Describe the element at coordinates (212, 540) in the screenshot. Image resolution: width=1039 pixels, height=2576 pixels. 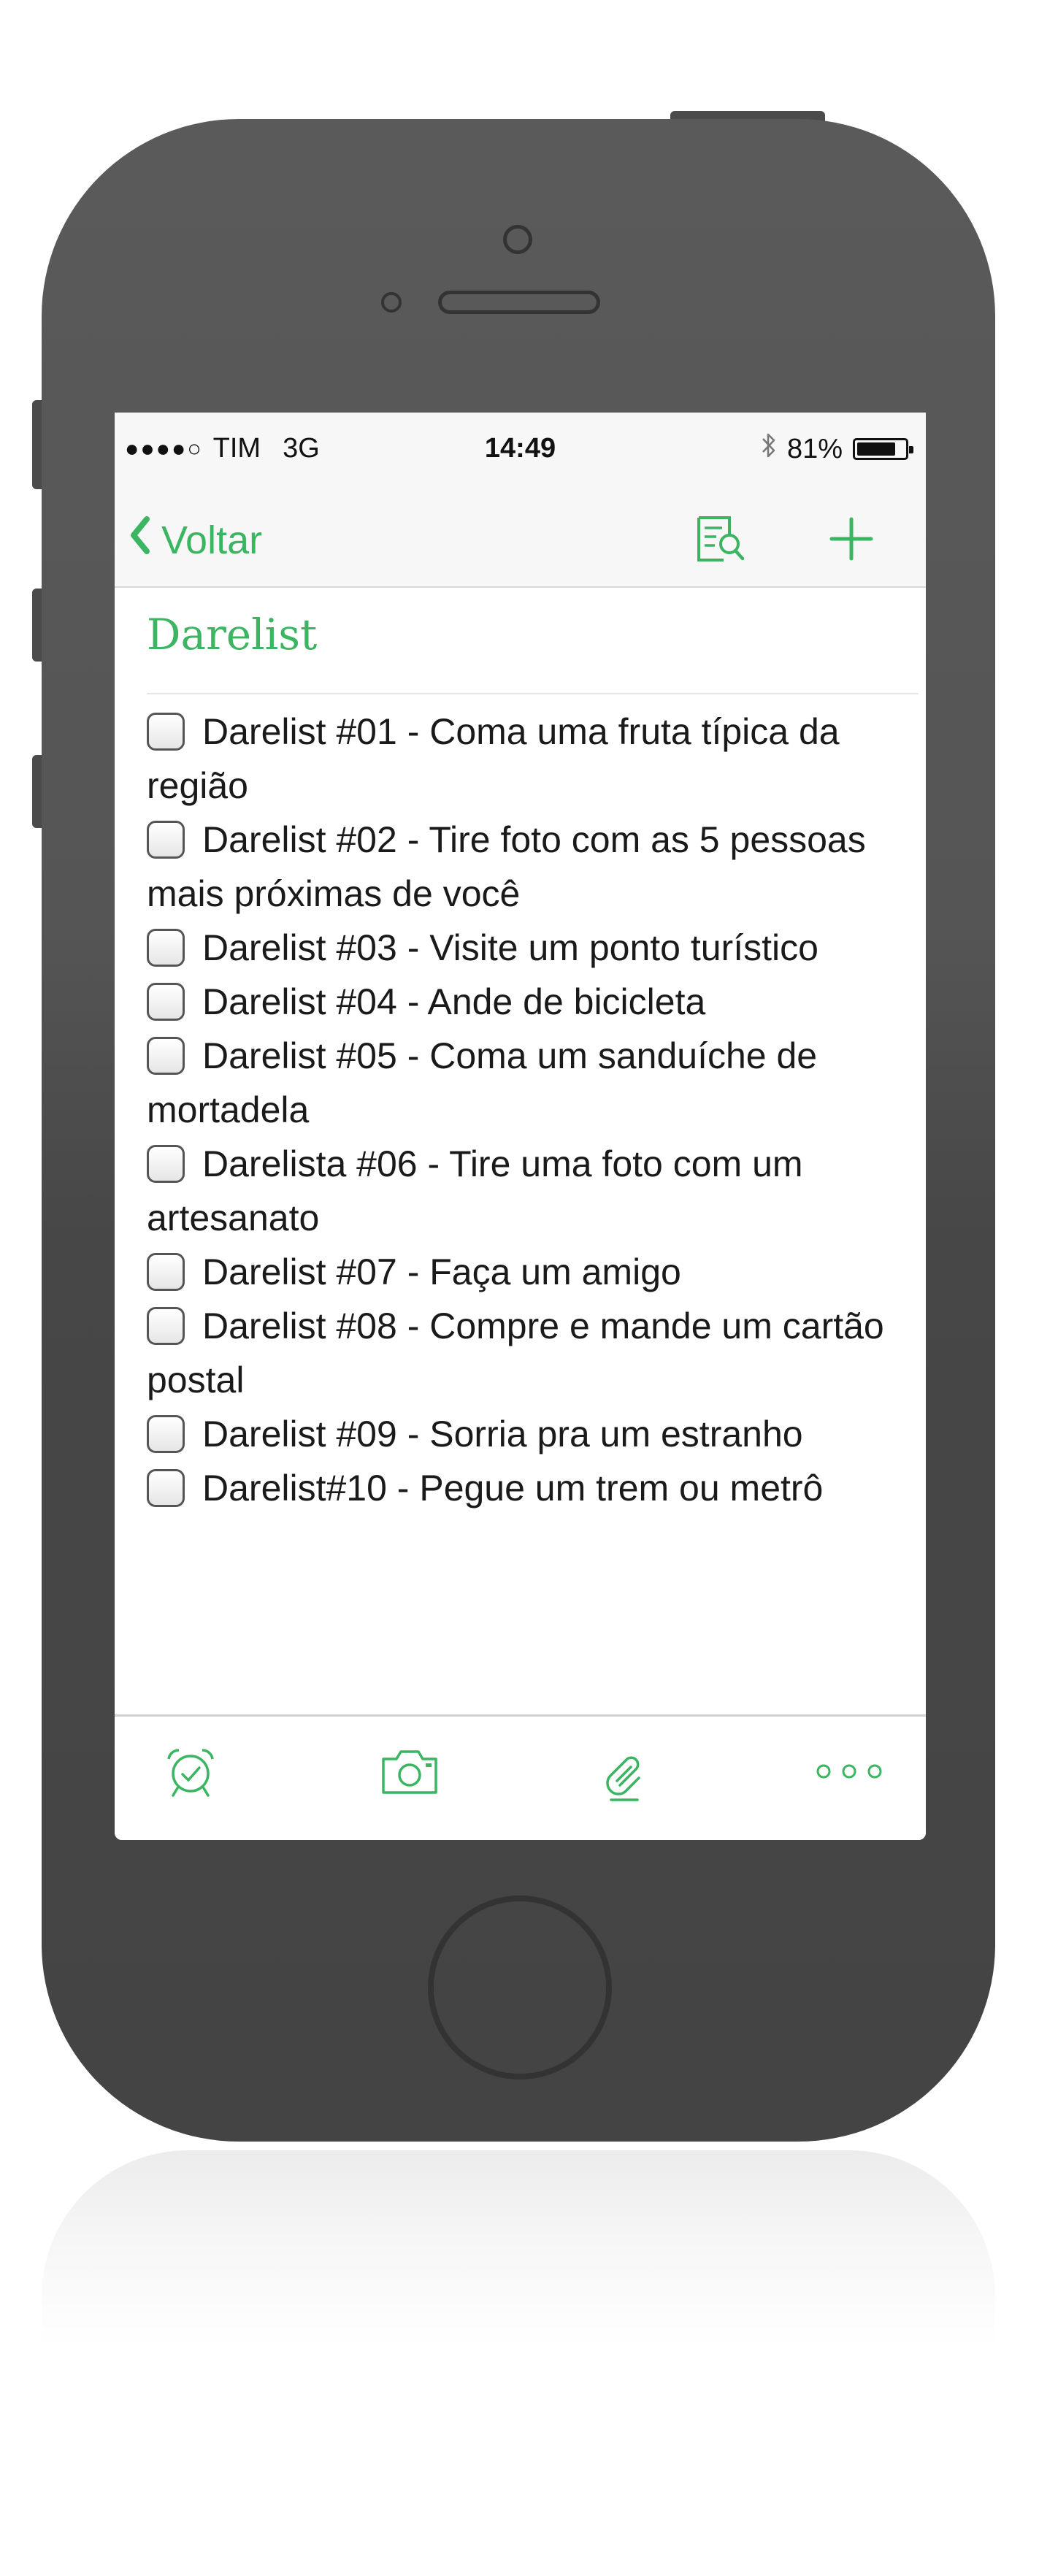
I see `back-label: Voltar` at that location.